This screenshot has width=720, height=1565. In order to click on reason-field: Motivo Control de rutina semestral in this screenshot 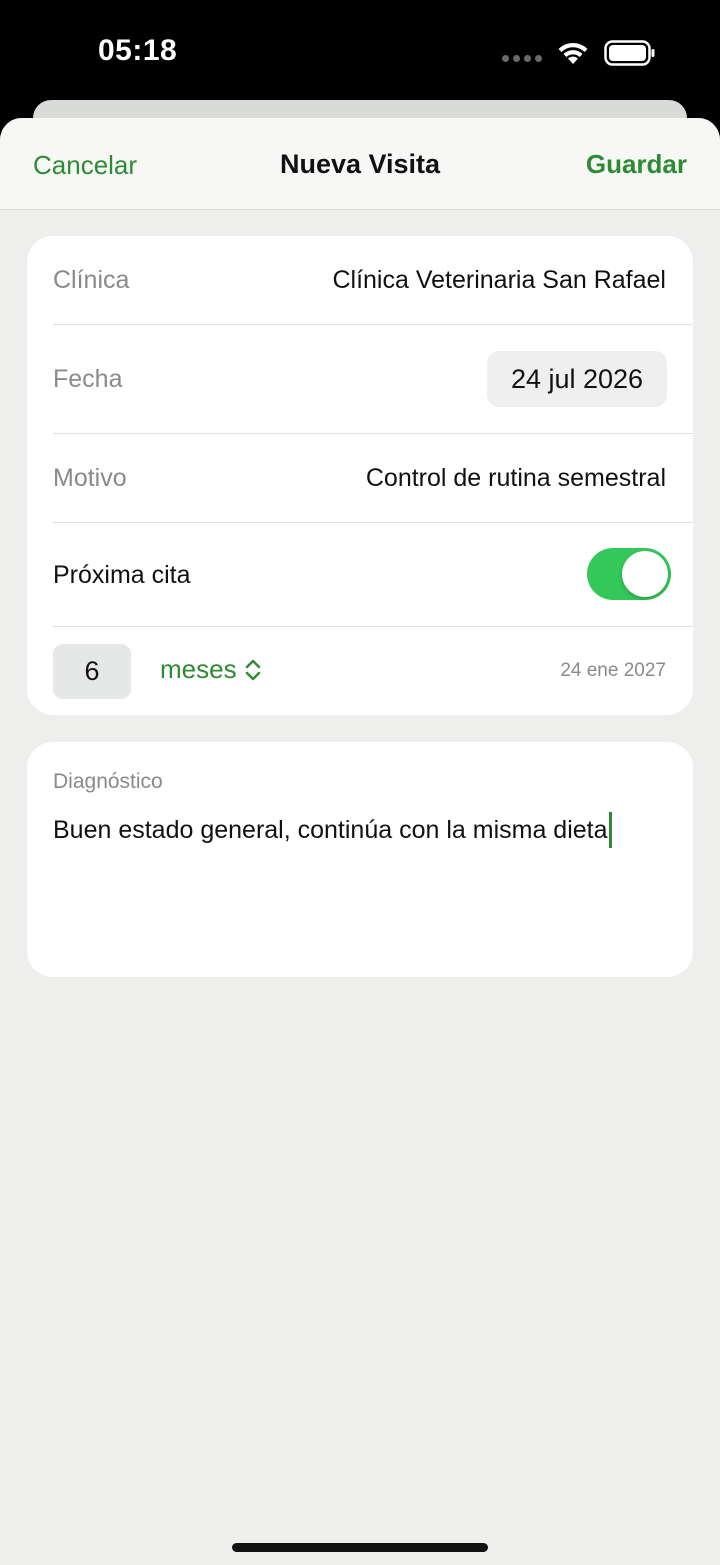, I will do `click(360, 478)`.